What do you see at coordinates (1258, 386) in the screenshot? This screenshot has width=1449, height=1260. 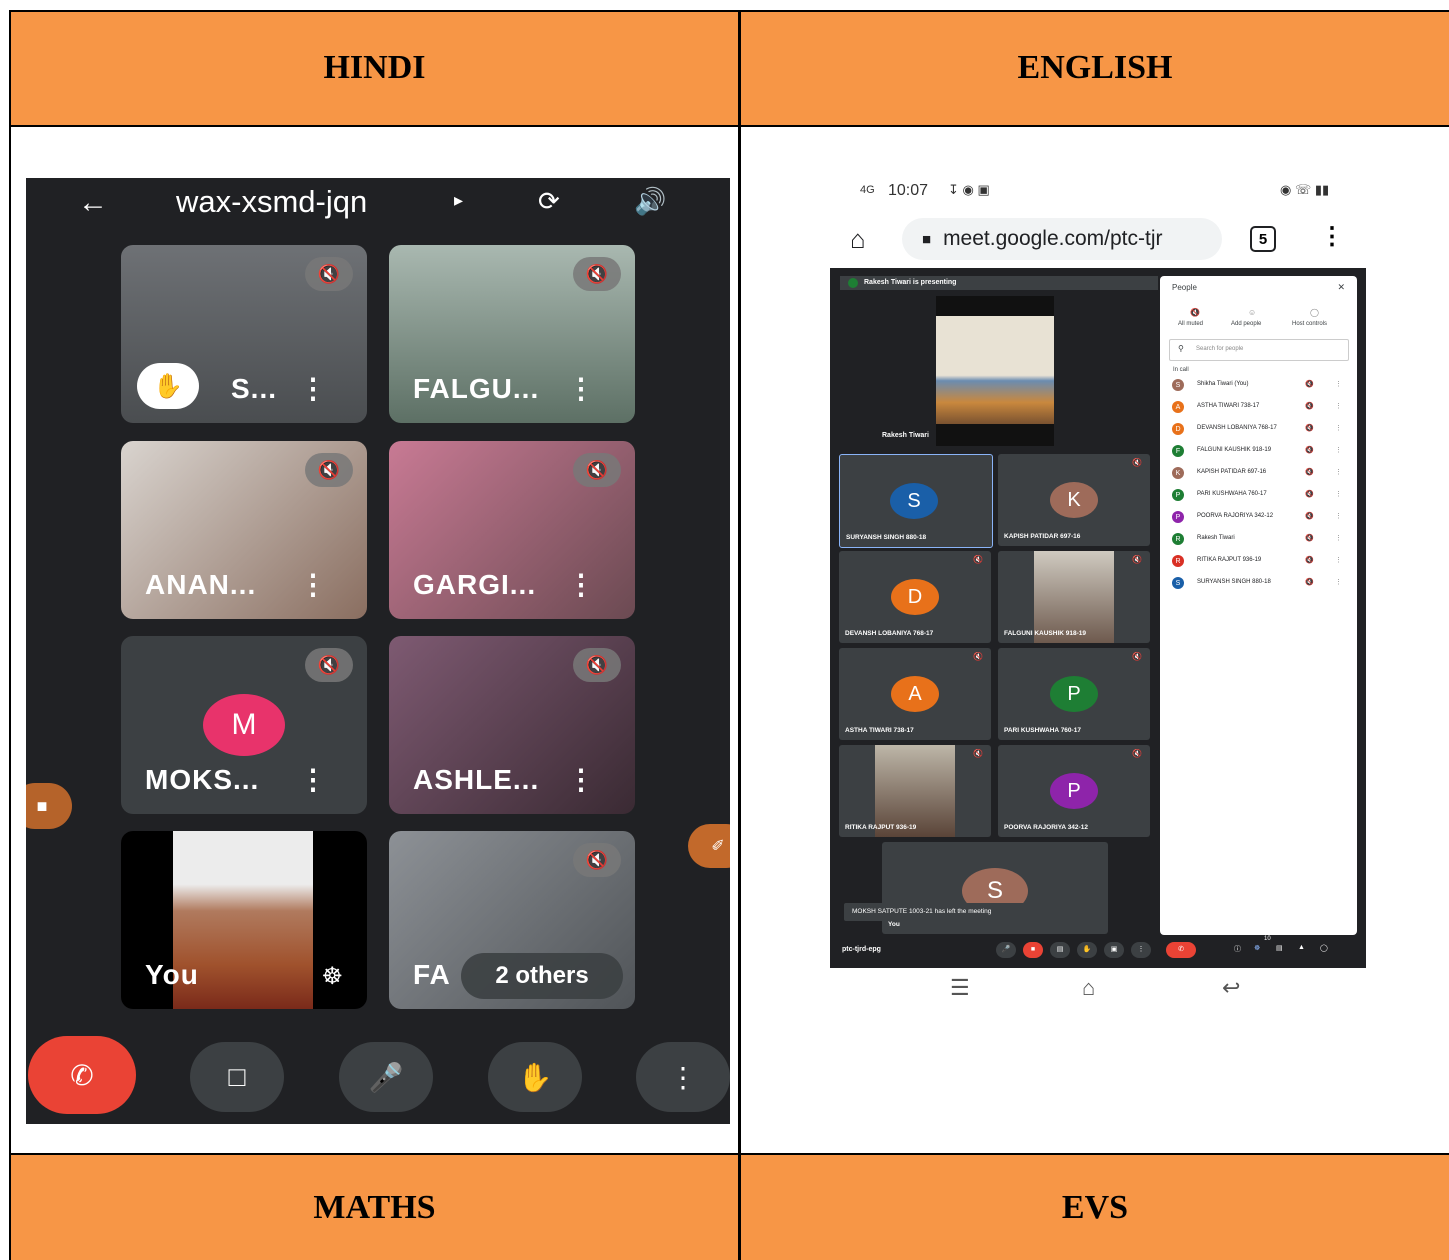 I see `people-list-item: S Shikha Tiwari (You) 🔇 ⋮` at bounding box center [1258, 386].